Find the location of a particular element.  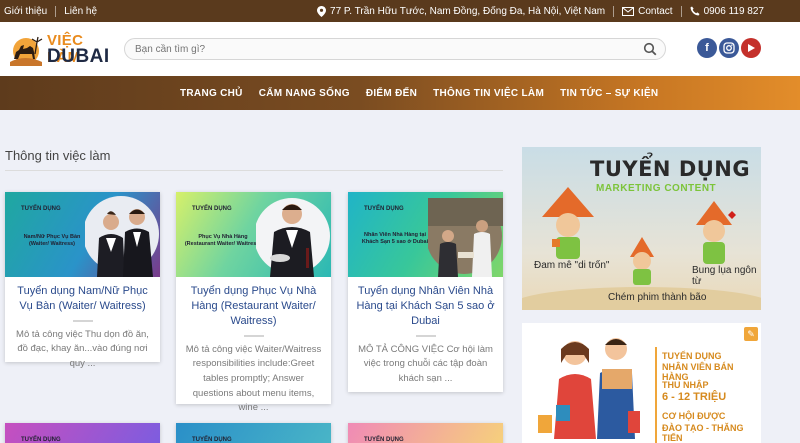

sales-line-2: NHÂN VIÊN BÁN HÀNG is located at coordinates (698, 372).